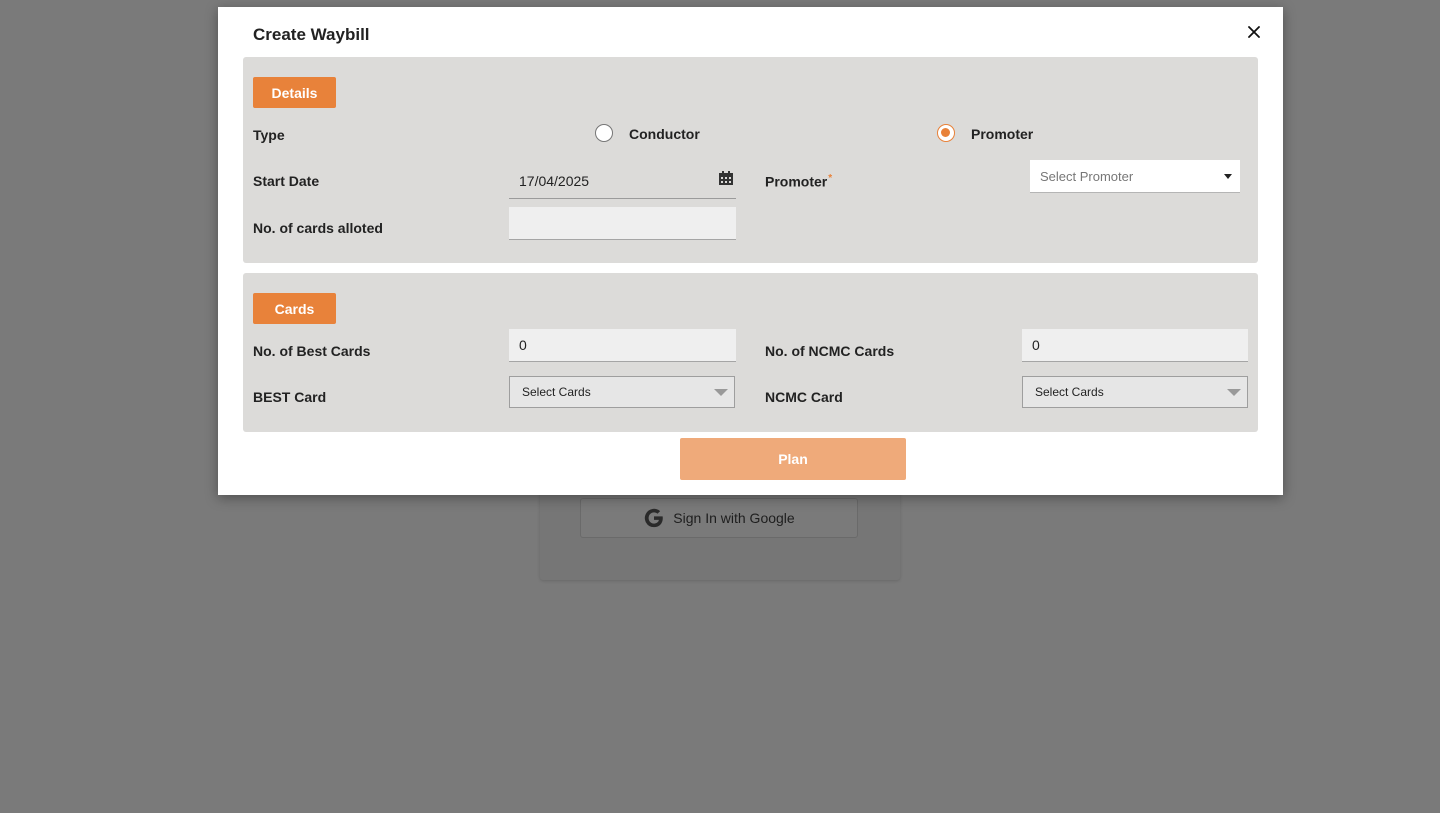  What do you see at coordinates (622, 345) in the screenshot?
I see `best-cards-count-input` at bounding box center [622, 345].